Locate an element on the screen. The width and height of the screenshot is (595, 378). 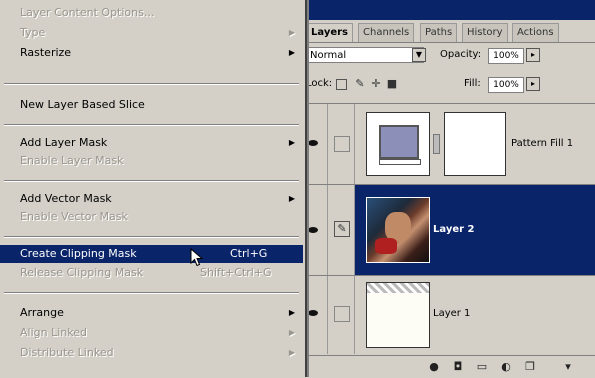
pattern-fill-thumbnail is located at coordinates (398, 144).